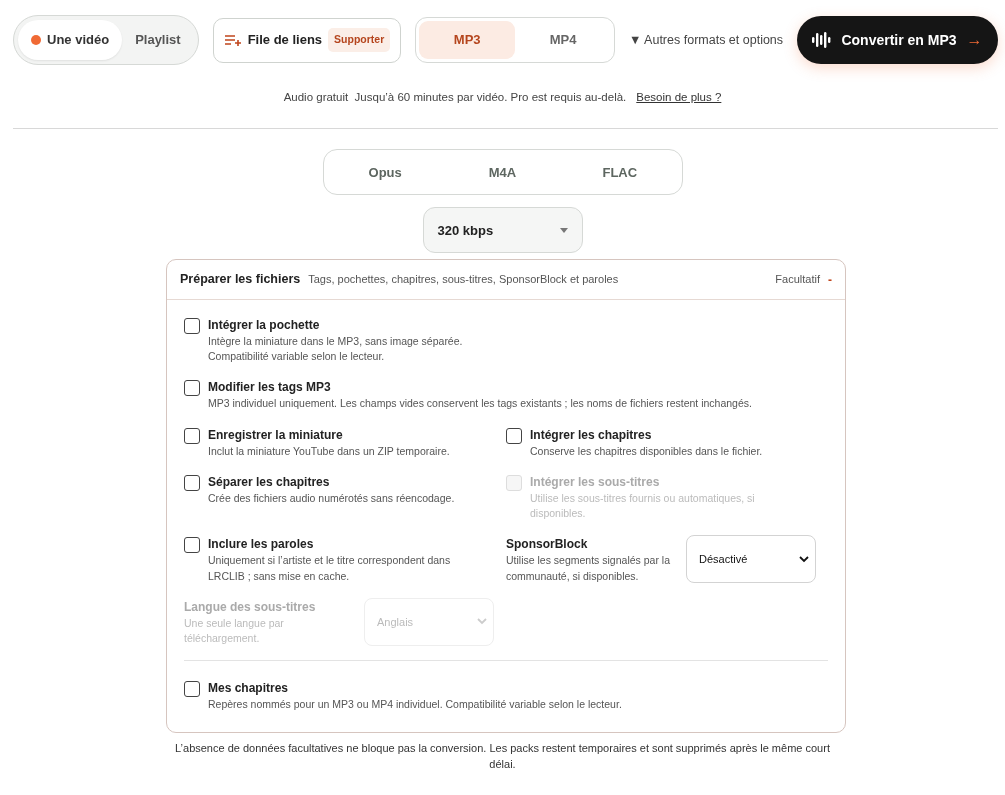 Image resolution: width=1005 pixels, height=795 pixels. Describe the element at coordinates (429, 621) in the screenshot. I see `dropdown-select: Anglais` at that location.